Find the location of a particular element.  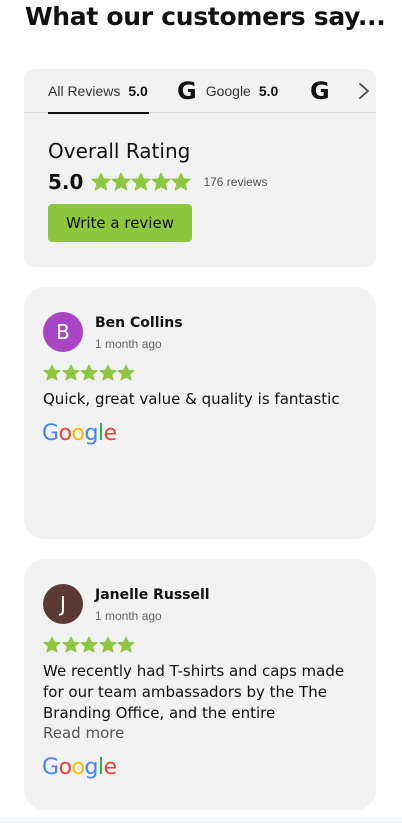

tab-all-reviews: All Reviews 5.0 is located at coordinates (98, 91).